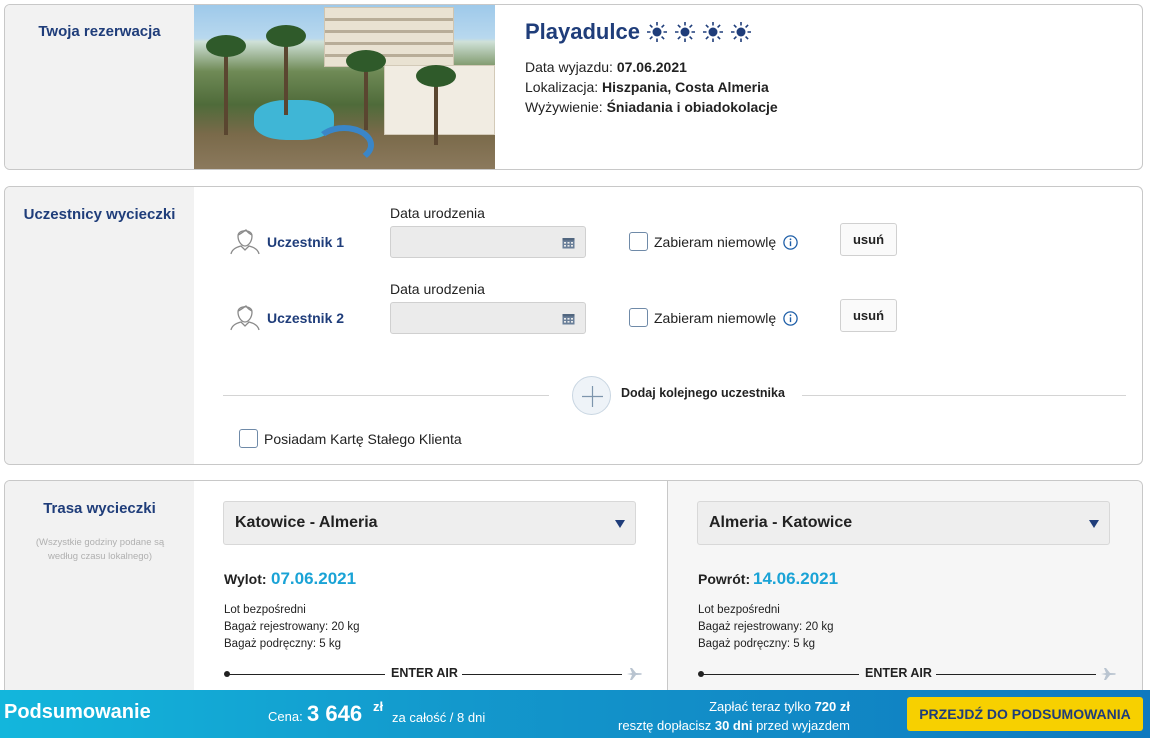 Image resolution: width=1150 pixels, height=738 pixels. What do you see at coordinates (760, 706) in the screenshot?
I see `pay-now-prefix: Zapłać teraz tylko` at bounding box center [760, 706].